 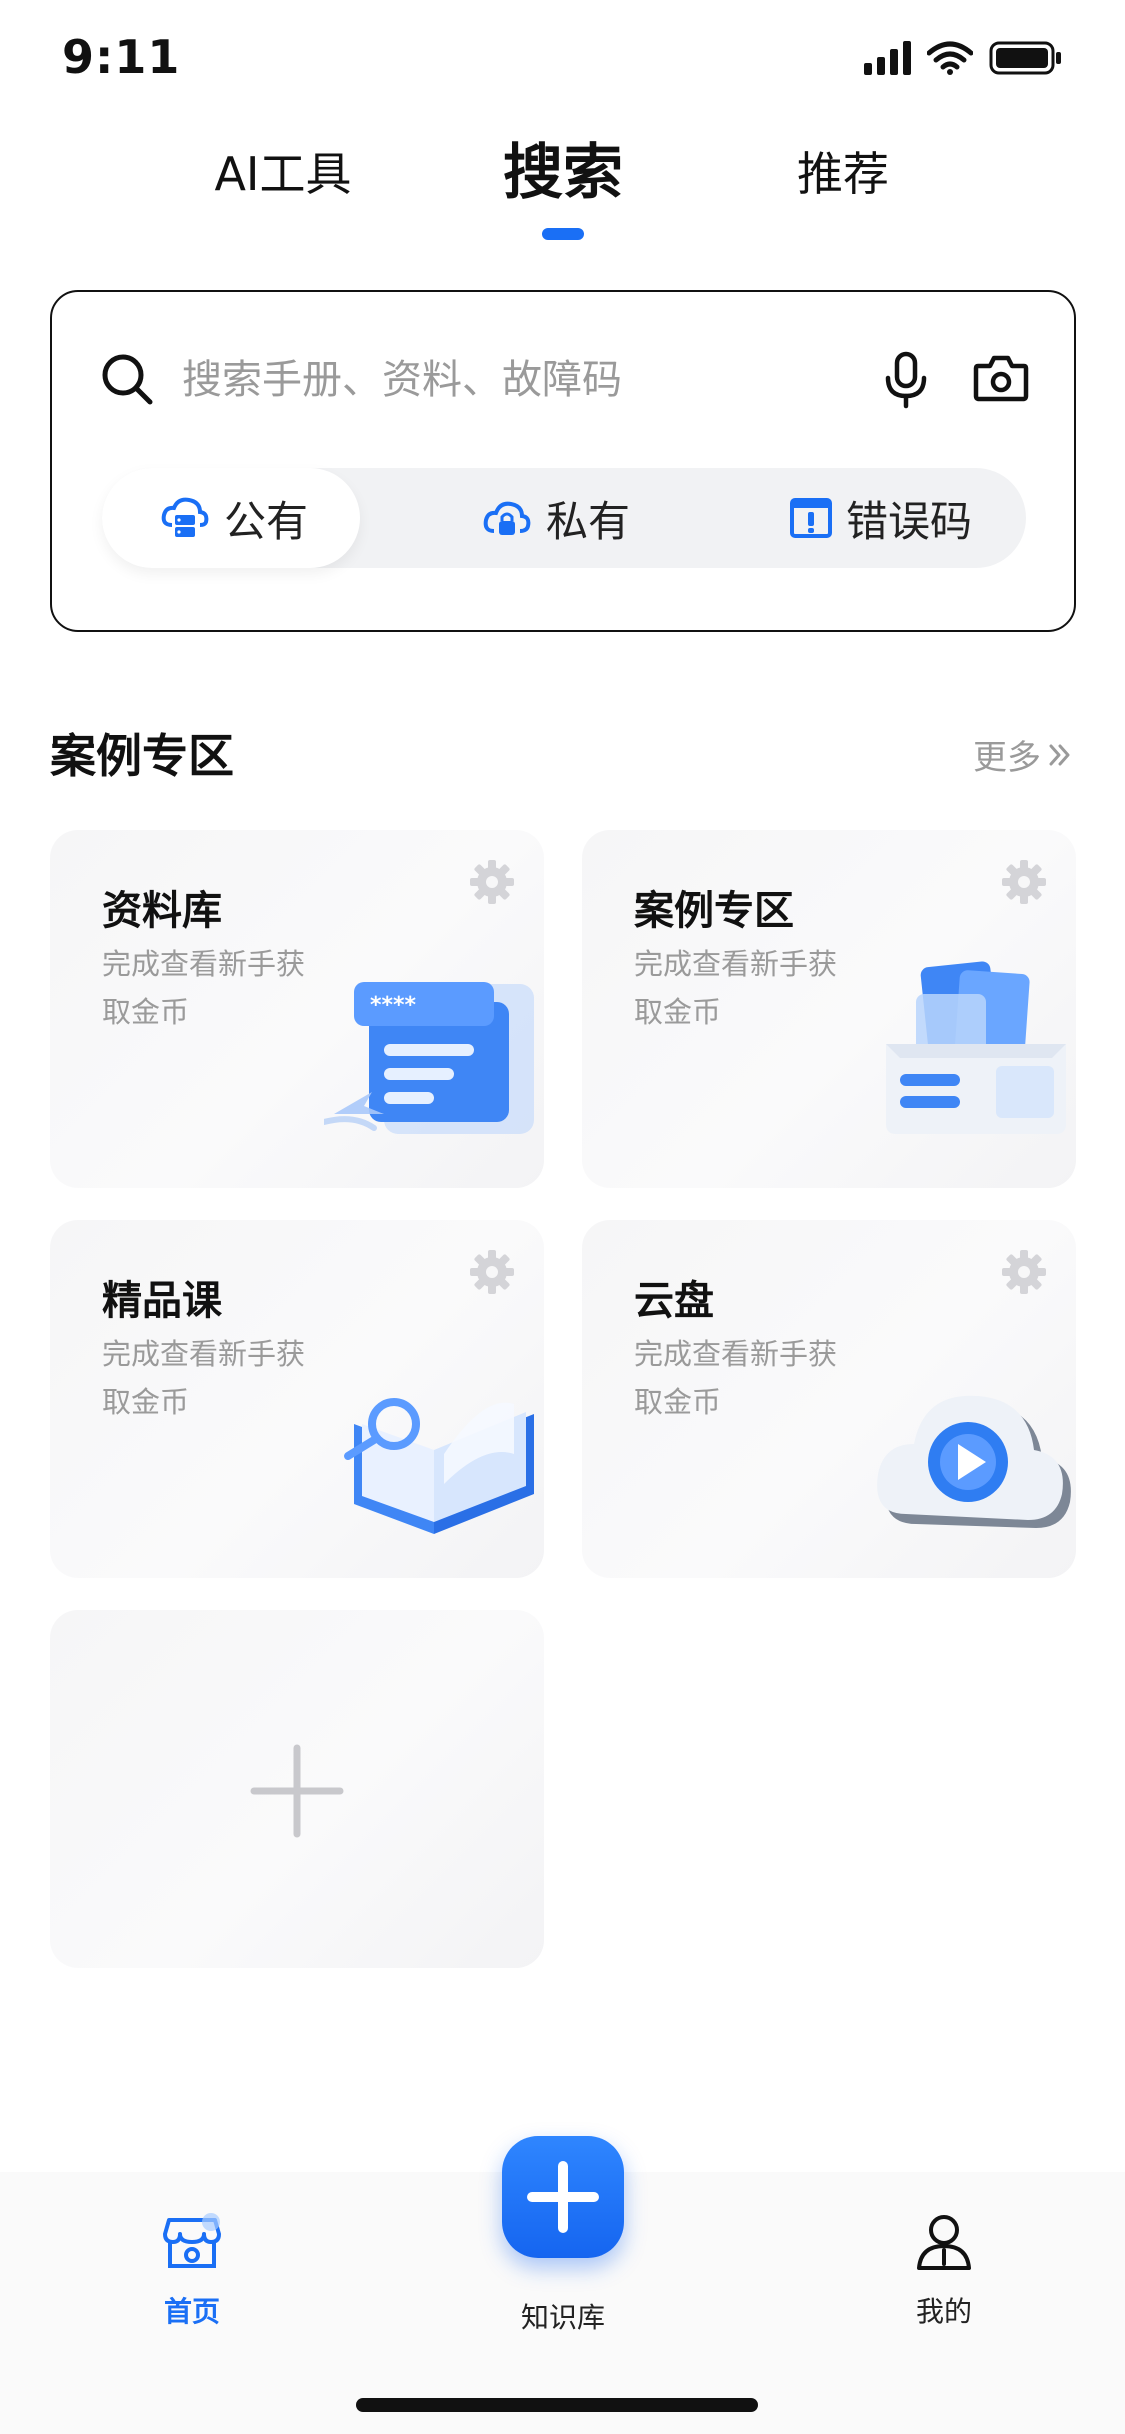 What do you see at coordinates (943, 2311) in the screenshot?
I see `nav-mine-label: 我的` at bounding box center [943, 2311].